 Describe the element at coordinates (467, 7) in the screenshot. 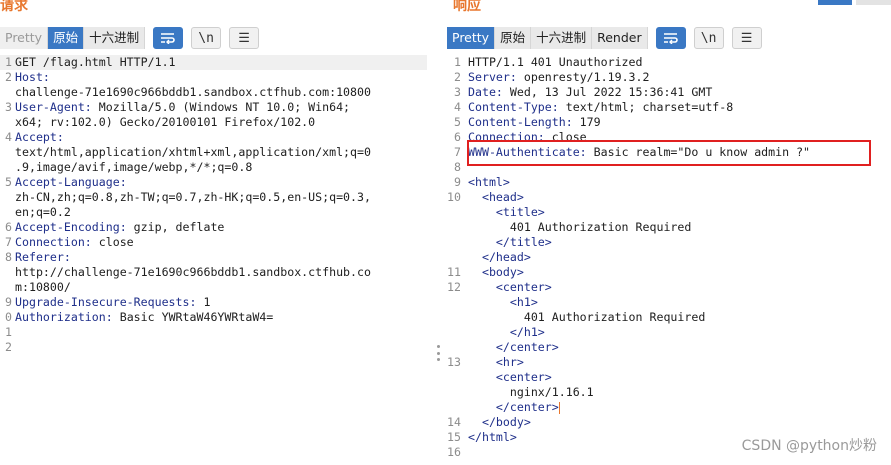

I see `response-title: 响应` at that location.